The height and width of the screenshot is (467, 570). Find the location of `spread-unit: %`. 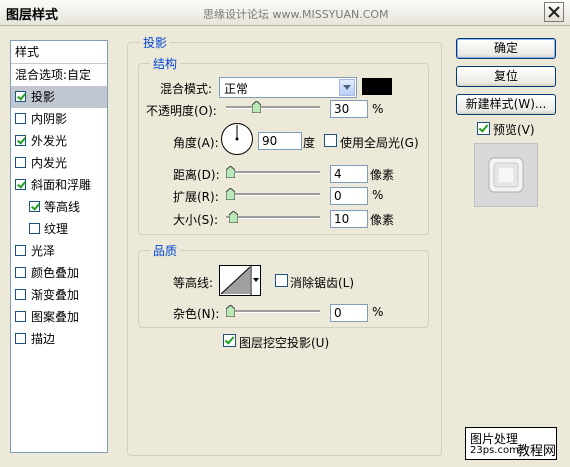

spread-unit: % is located at coordinates (378, 195).